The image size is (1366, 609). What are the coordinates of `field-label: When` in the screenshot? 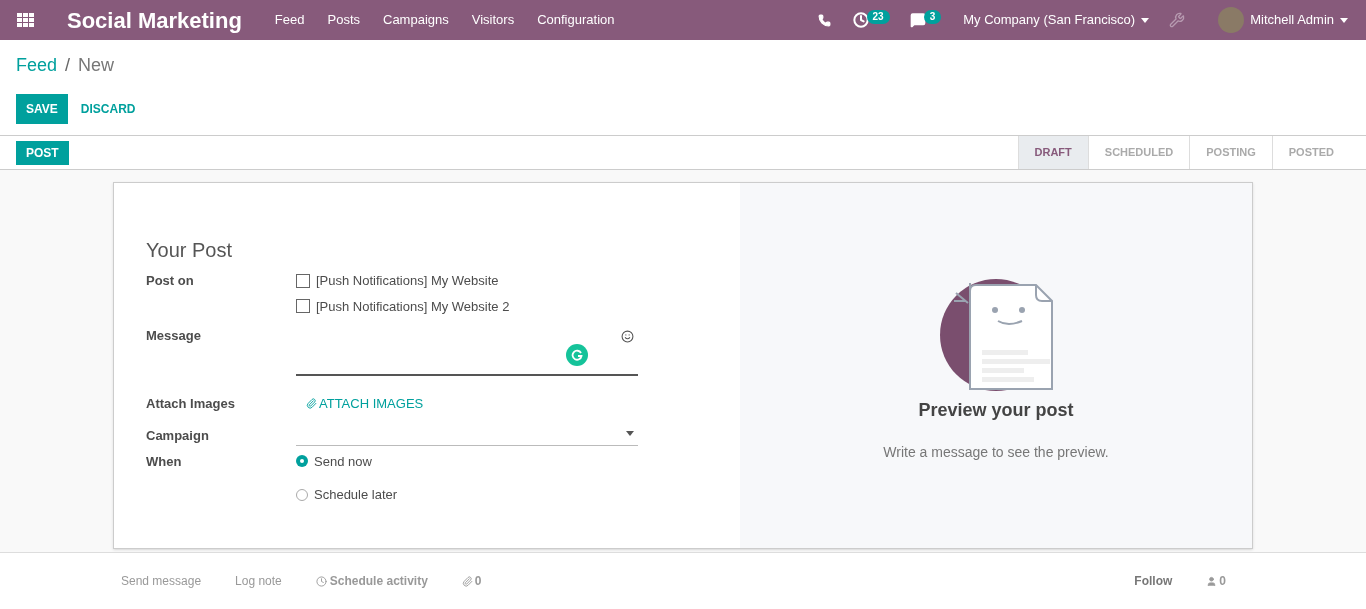 It's located at (164, 461).